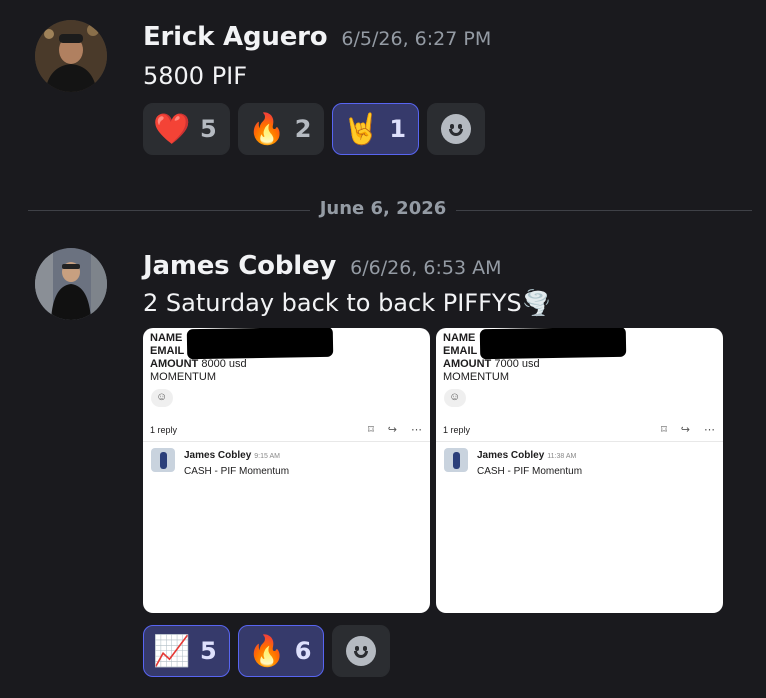  I want to click on timestamp: 6/5/26, 6:27 PM, so click(416, 39).